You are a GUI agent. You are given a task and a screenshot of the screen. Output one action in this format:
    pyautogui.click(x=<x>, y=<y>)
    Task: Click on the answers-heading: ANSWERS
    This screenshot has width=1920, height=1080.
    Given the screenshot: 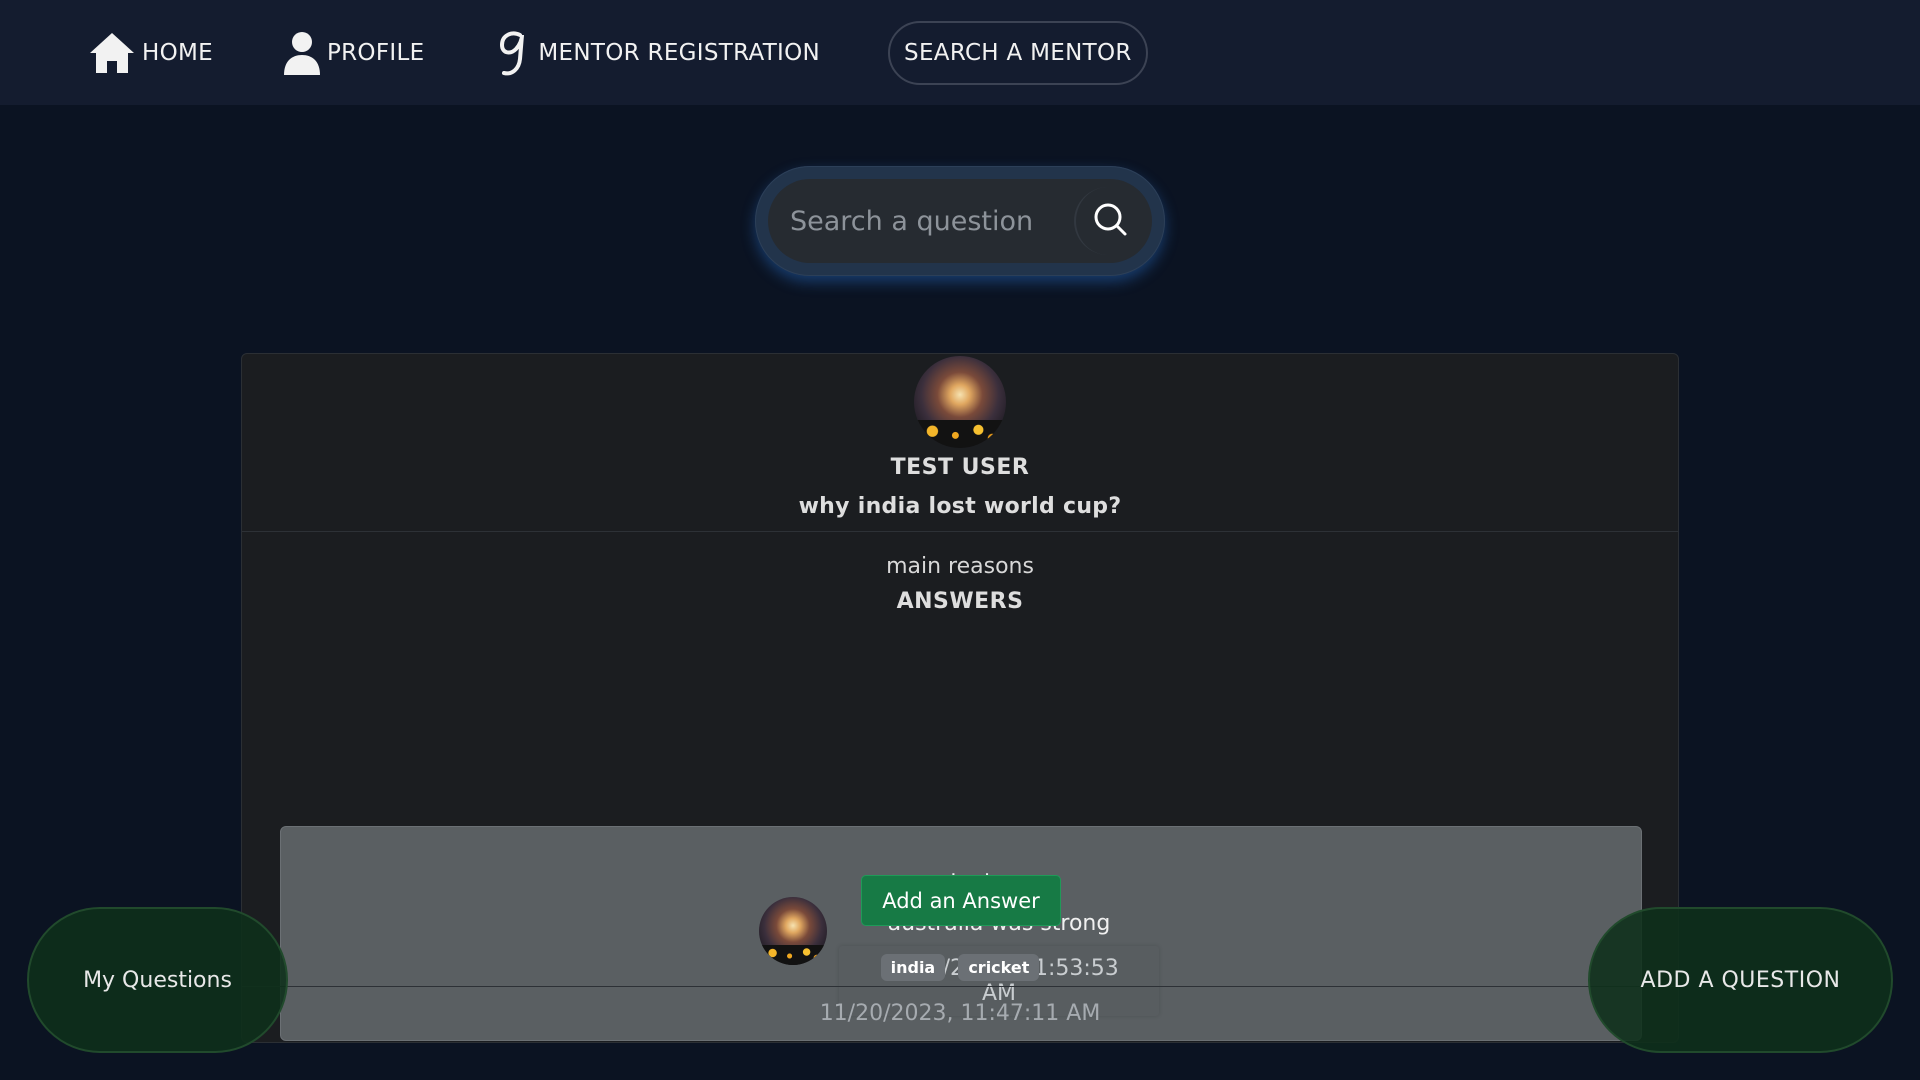 What is the action you would take?
    pyautogui.click(x=960, y=601)
    